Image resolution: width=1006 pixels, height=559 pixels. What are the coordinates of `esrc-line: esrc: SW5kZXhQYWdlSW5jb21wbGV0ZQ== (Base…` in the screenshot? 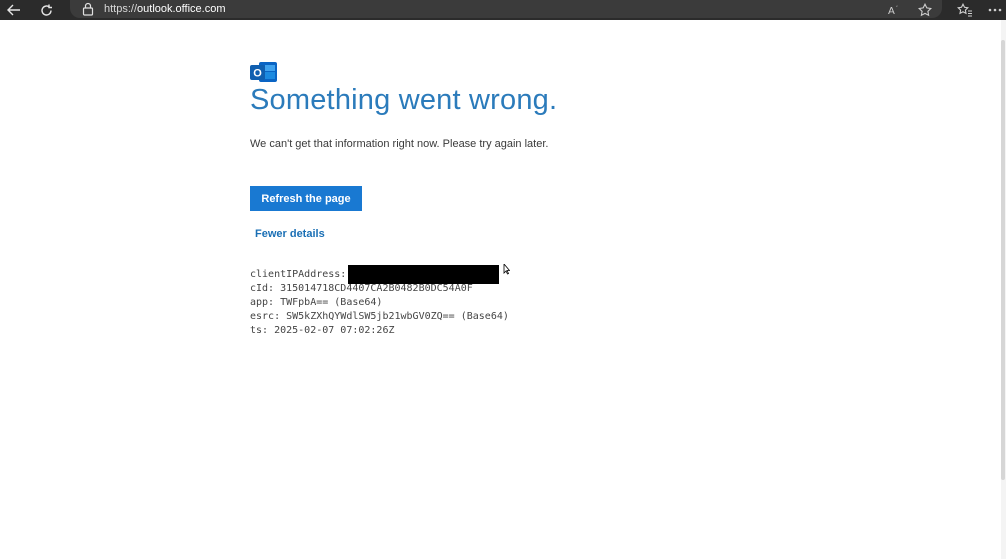 It's located at (379, 316).